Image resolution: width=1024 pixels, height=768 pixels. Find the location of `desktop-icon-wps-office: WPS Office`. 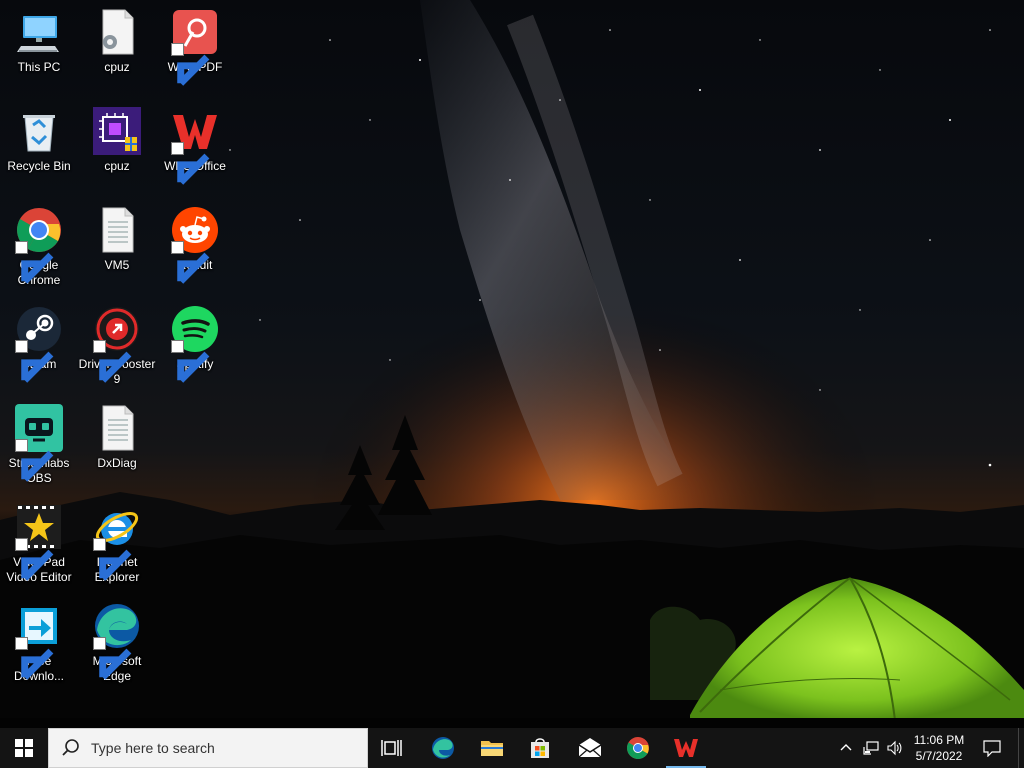

desktop-icon-wps-office: WPS Office is located at coordinates (195, 146).